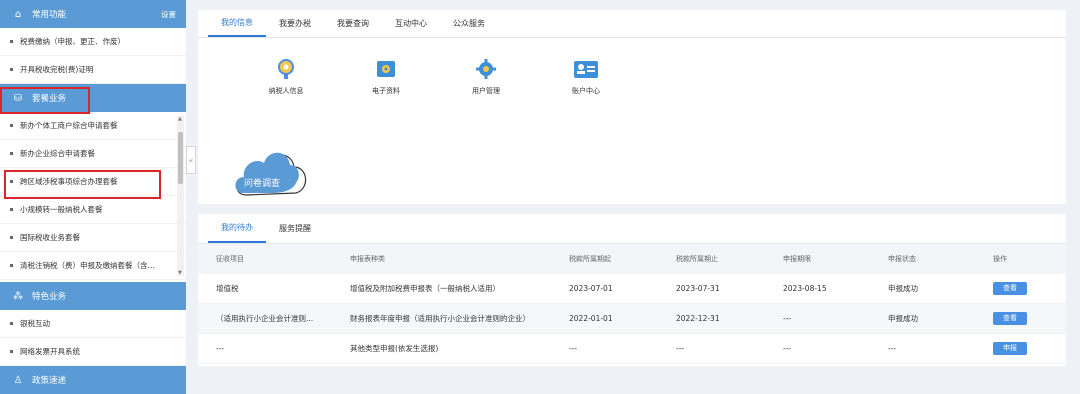 The image size is (1080, 394). I want to click on sidebar-item-new-enterprise: 新办企业综合申请套餐, so click(93, 154).